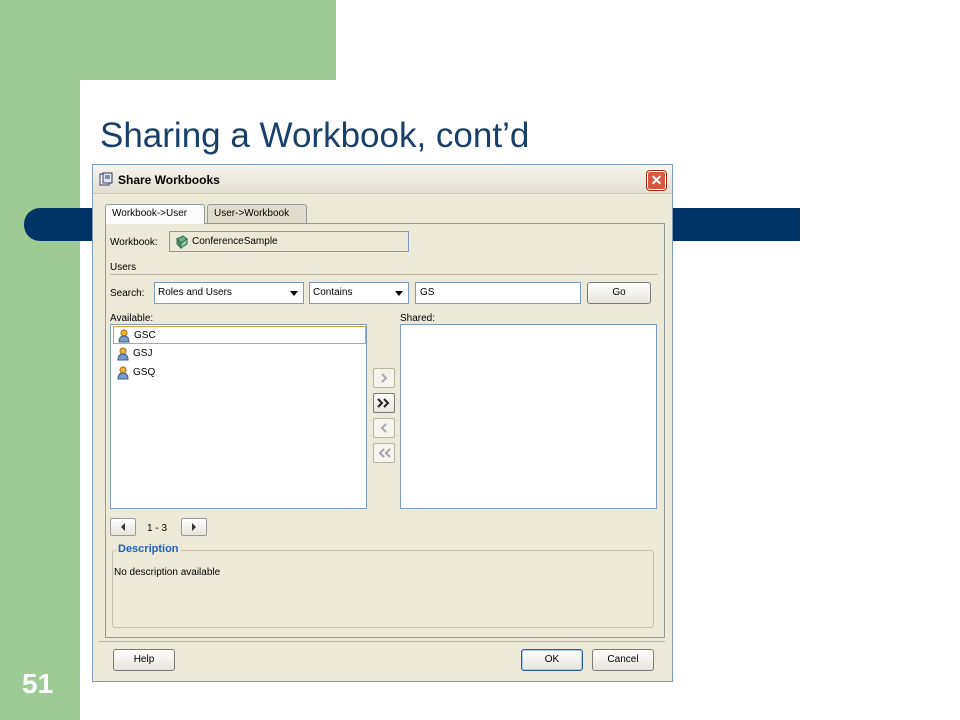 The image size is (960, 720). I want to click on next-page-button, so click(194, 527).